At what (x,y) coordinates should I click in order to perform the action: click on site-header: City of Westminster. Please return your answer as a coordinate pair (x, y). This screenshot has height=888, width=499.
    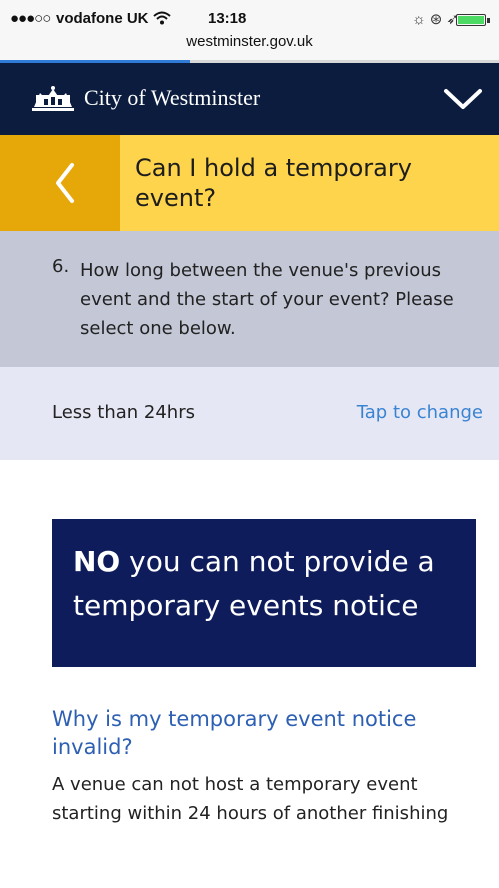
    Looking at the image, I should click on (249, 99).